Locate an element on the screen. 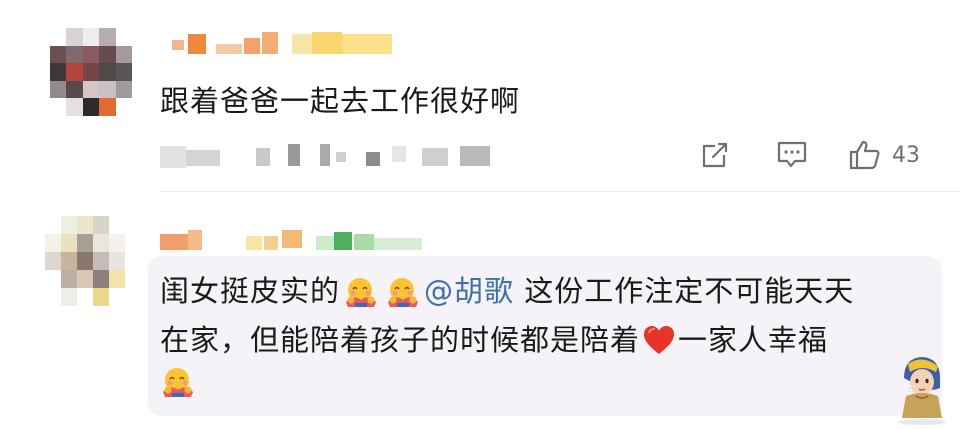 The width and height of the screenshot is (960, 429). comment-icon is located at coordinates (792, 154).